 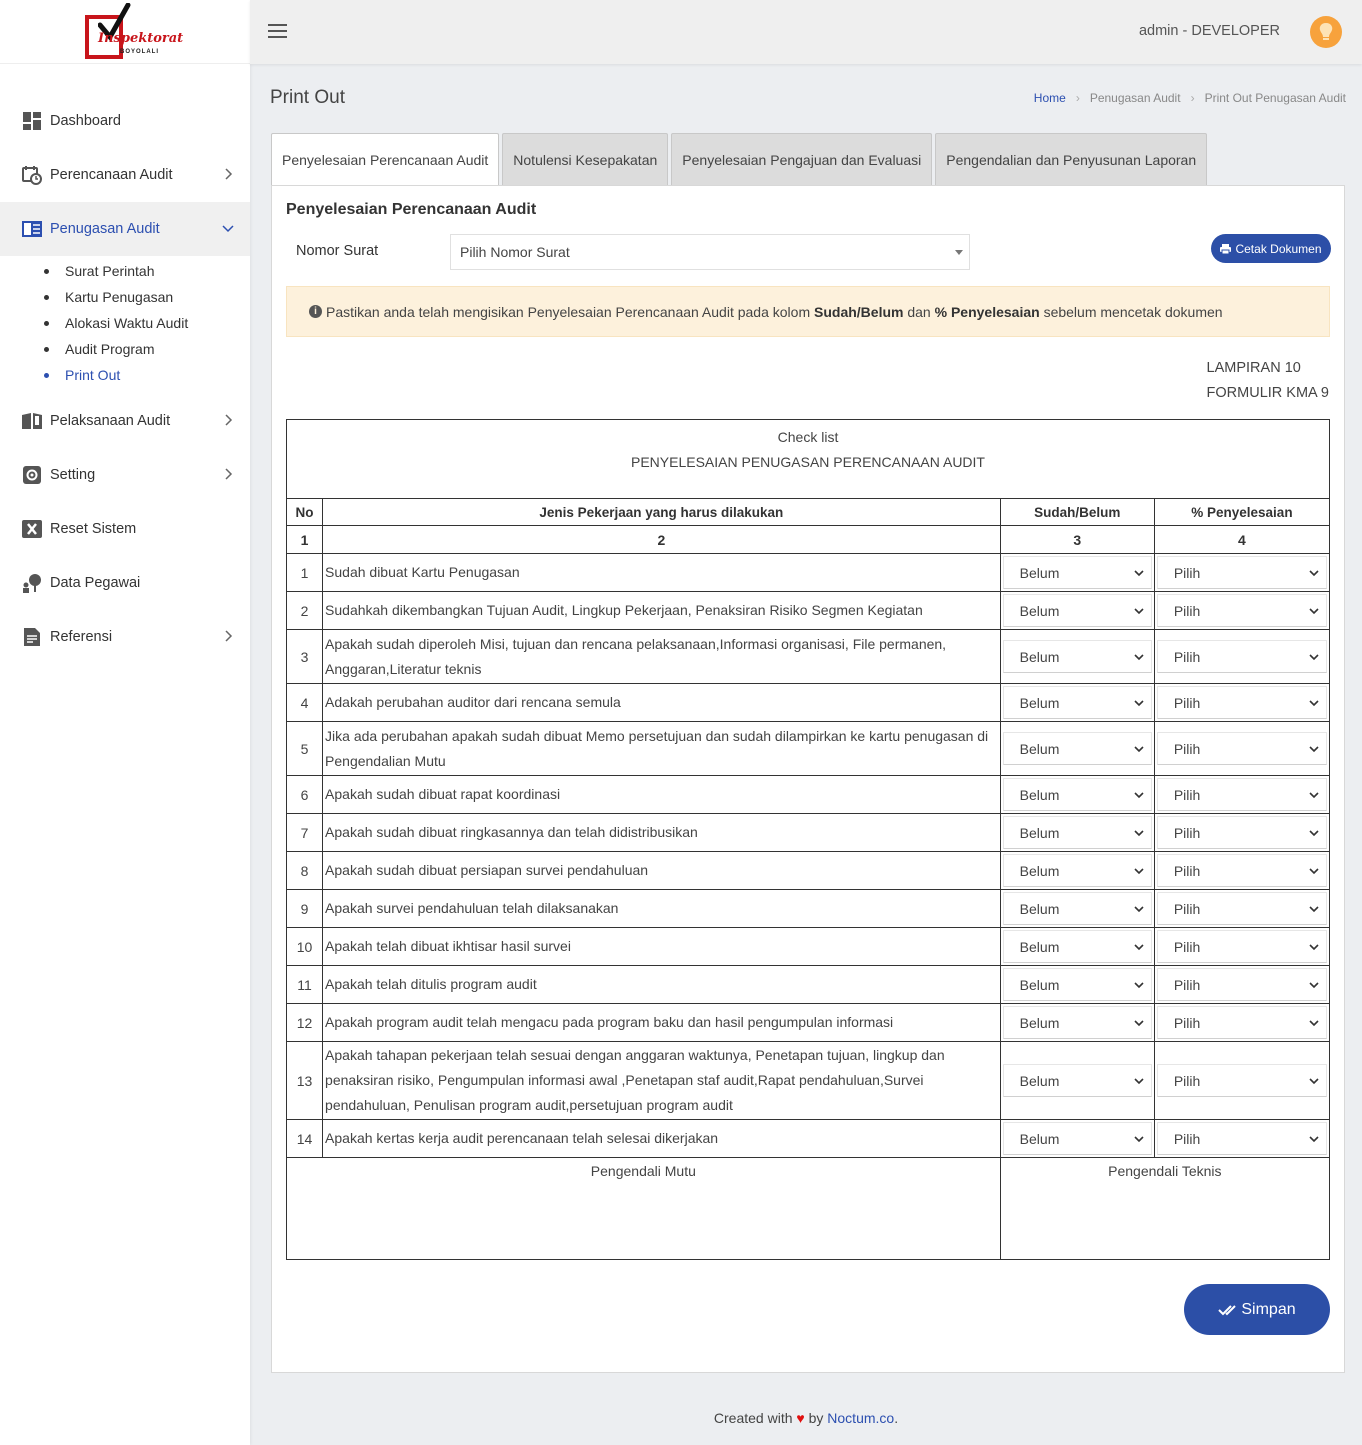 What do you see at coordinates (125, 637) in the screenshot?
I see `sidebar-item-referensi: Referensi` at bounding box center [125, 637].